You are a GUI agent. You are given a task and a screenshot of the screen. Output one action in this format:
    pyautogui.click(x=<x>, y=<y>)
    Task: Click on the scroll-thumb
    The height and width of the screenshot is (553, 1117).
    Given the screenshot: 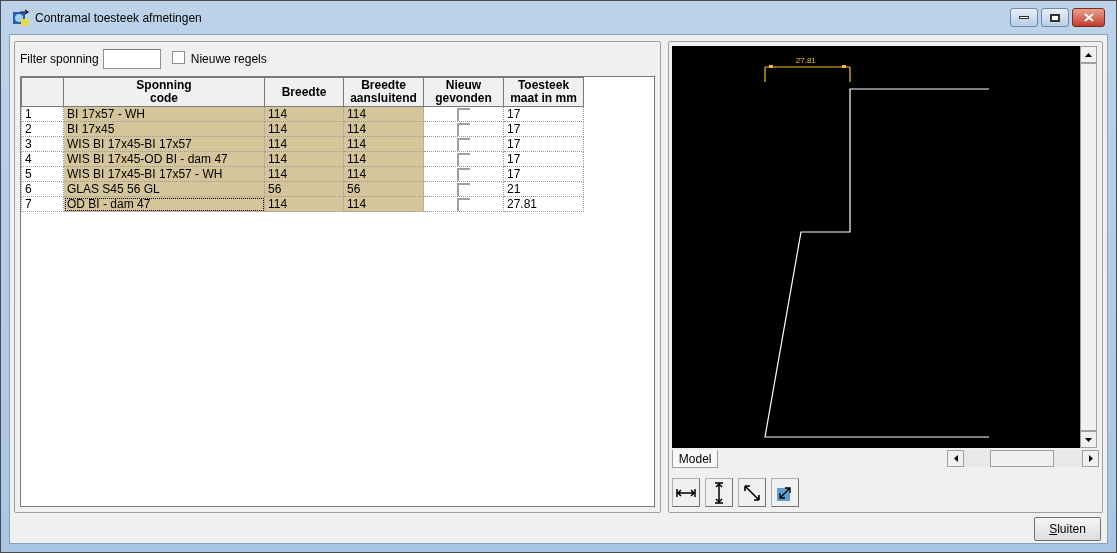 What is the action you would take?
    pyautogui.click(x=1022, y=458)
    